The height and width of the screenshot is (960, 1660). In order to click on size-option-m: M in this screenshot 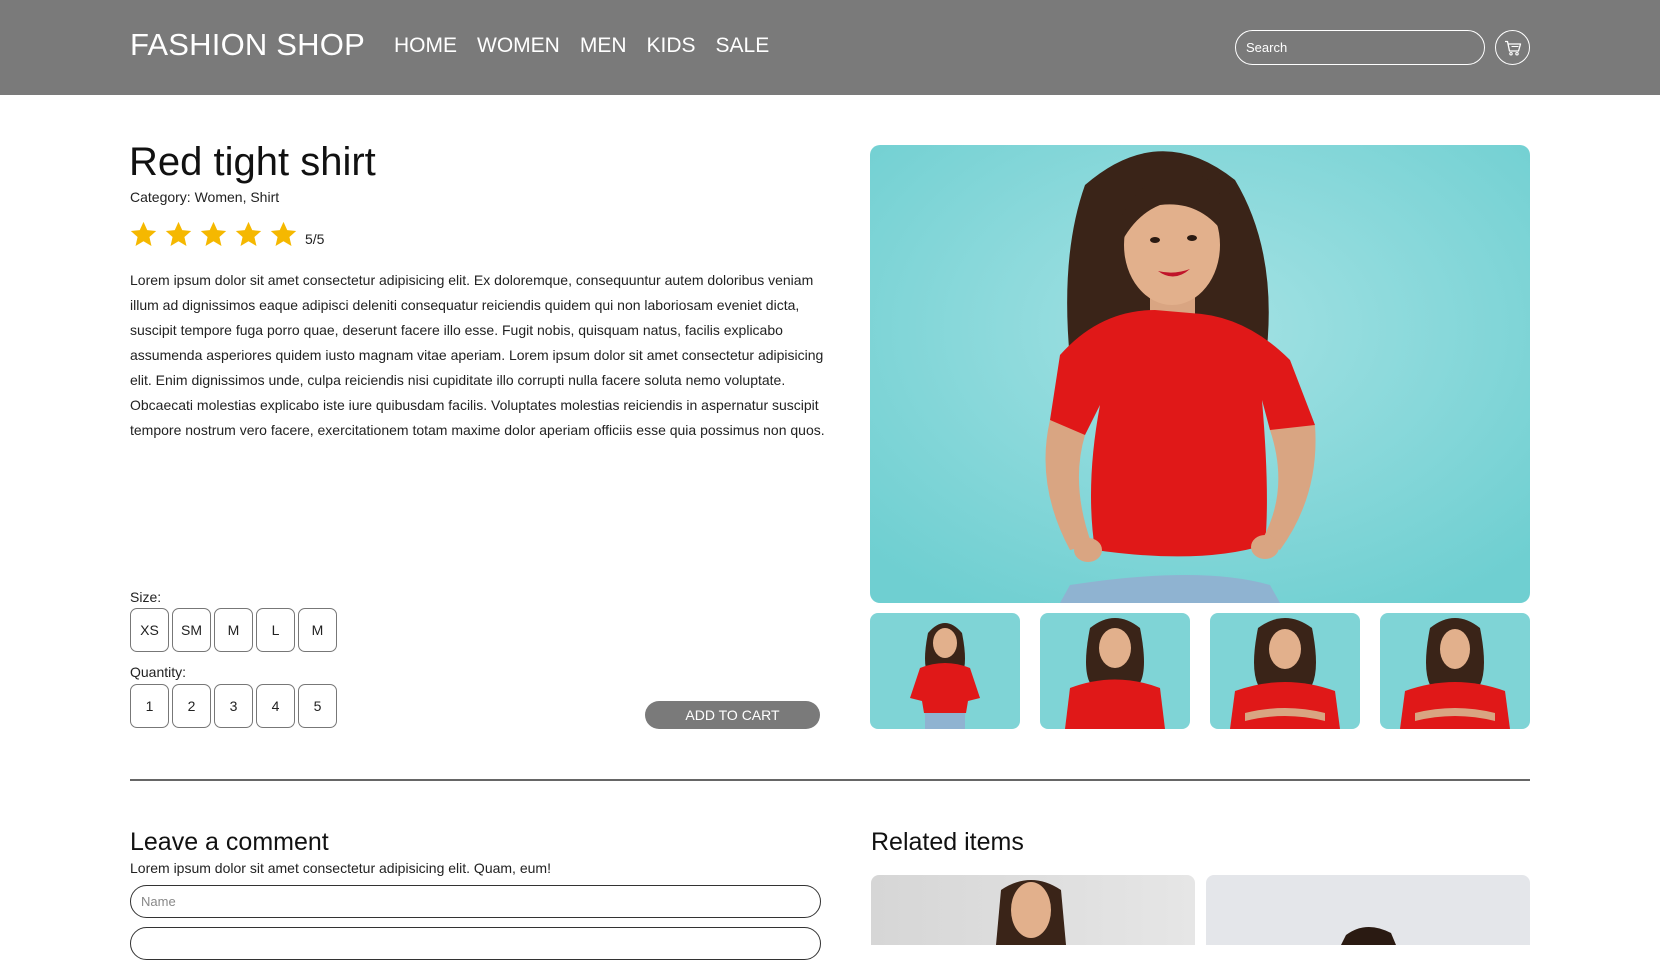, I will do `click(233, 630)`.